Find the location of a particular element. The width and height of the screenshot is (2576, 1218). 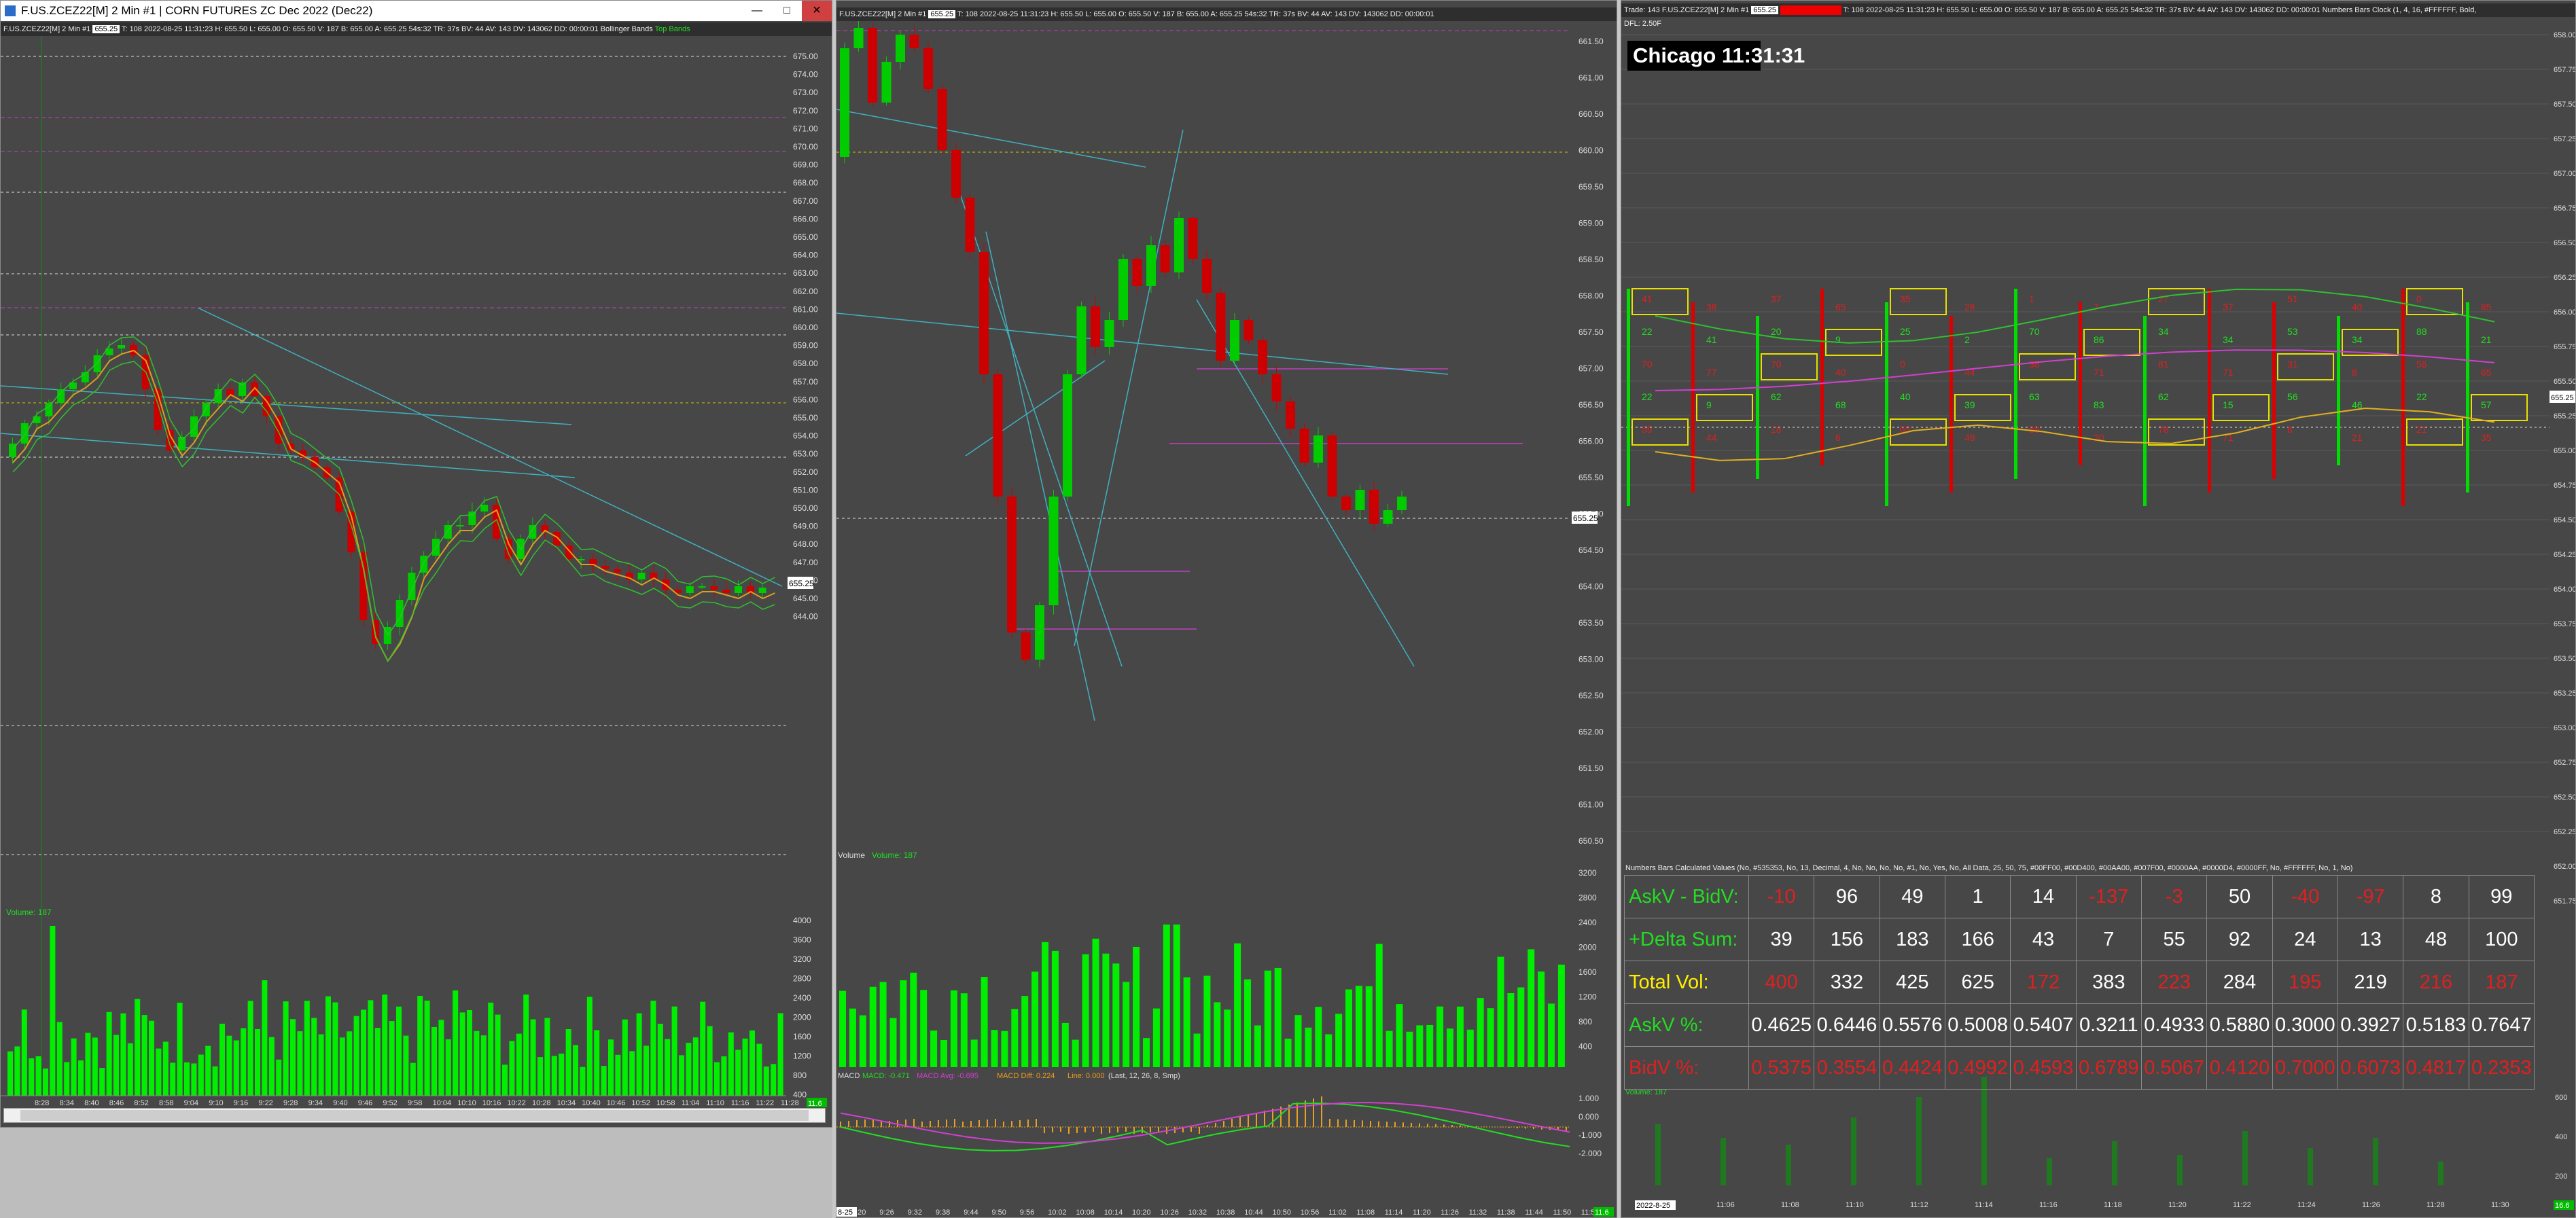

volume-axis-label: 2800 is located at coordinates (802, 979).